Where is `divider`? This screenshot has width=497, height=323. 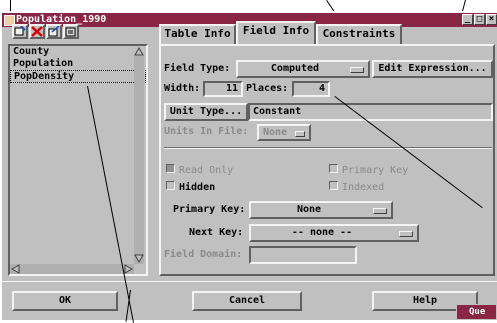
divider is located at coordinates (328, 148).